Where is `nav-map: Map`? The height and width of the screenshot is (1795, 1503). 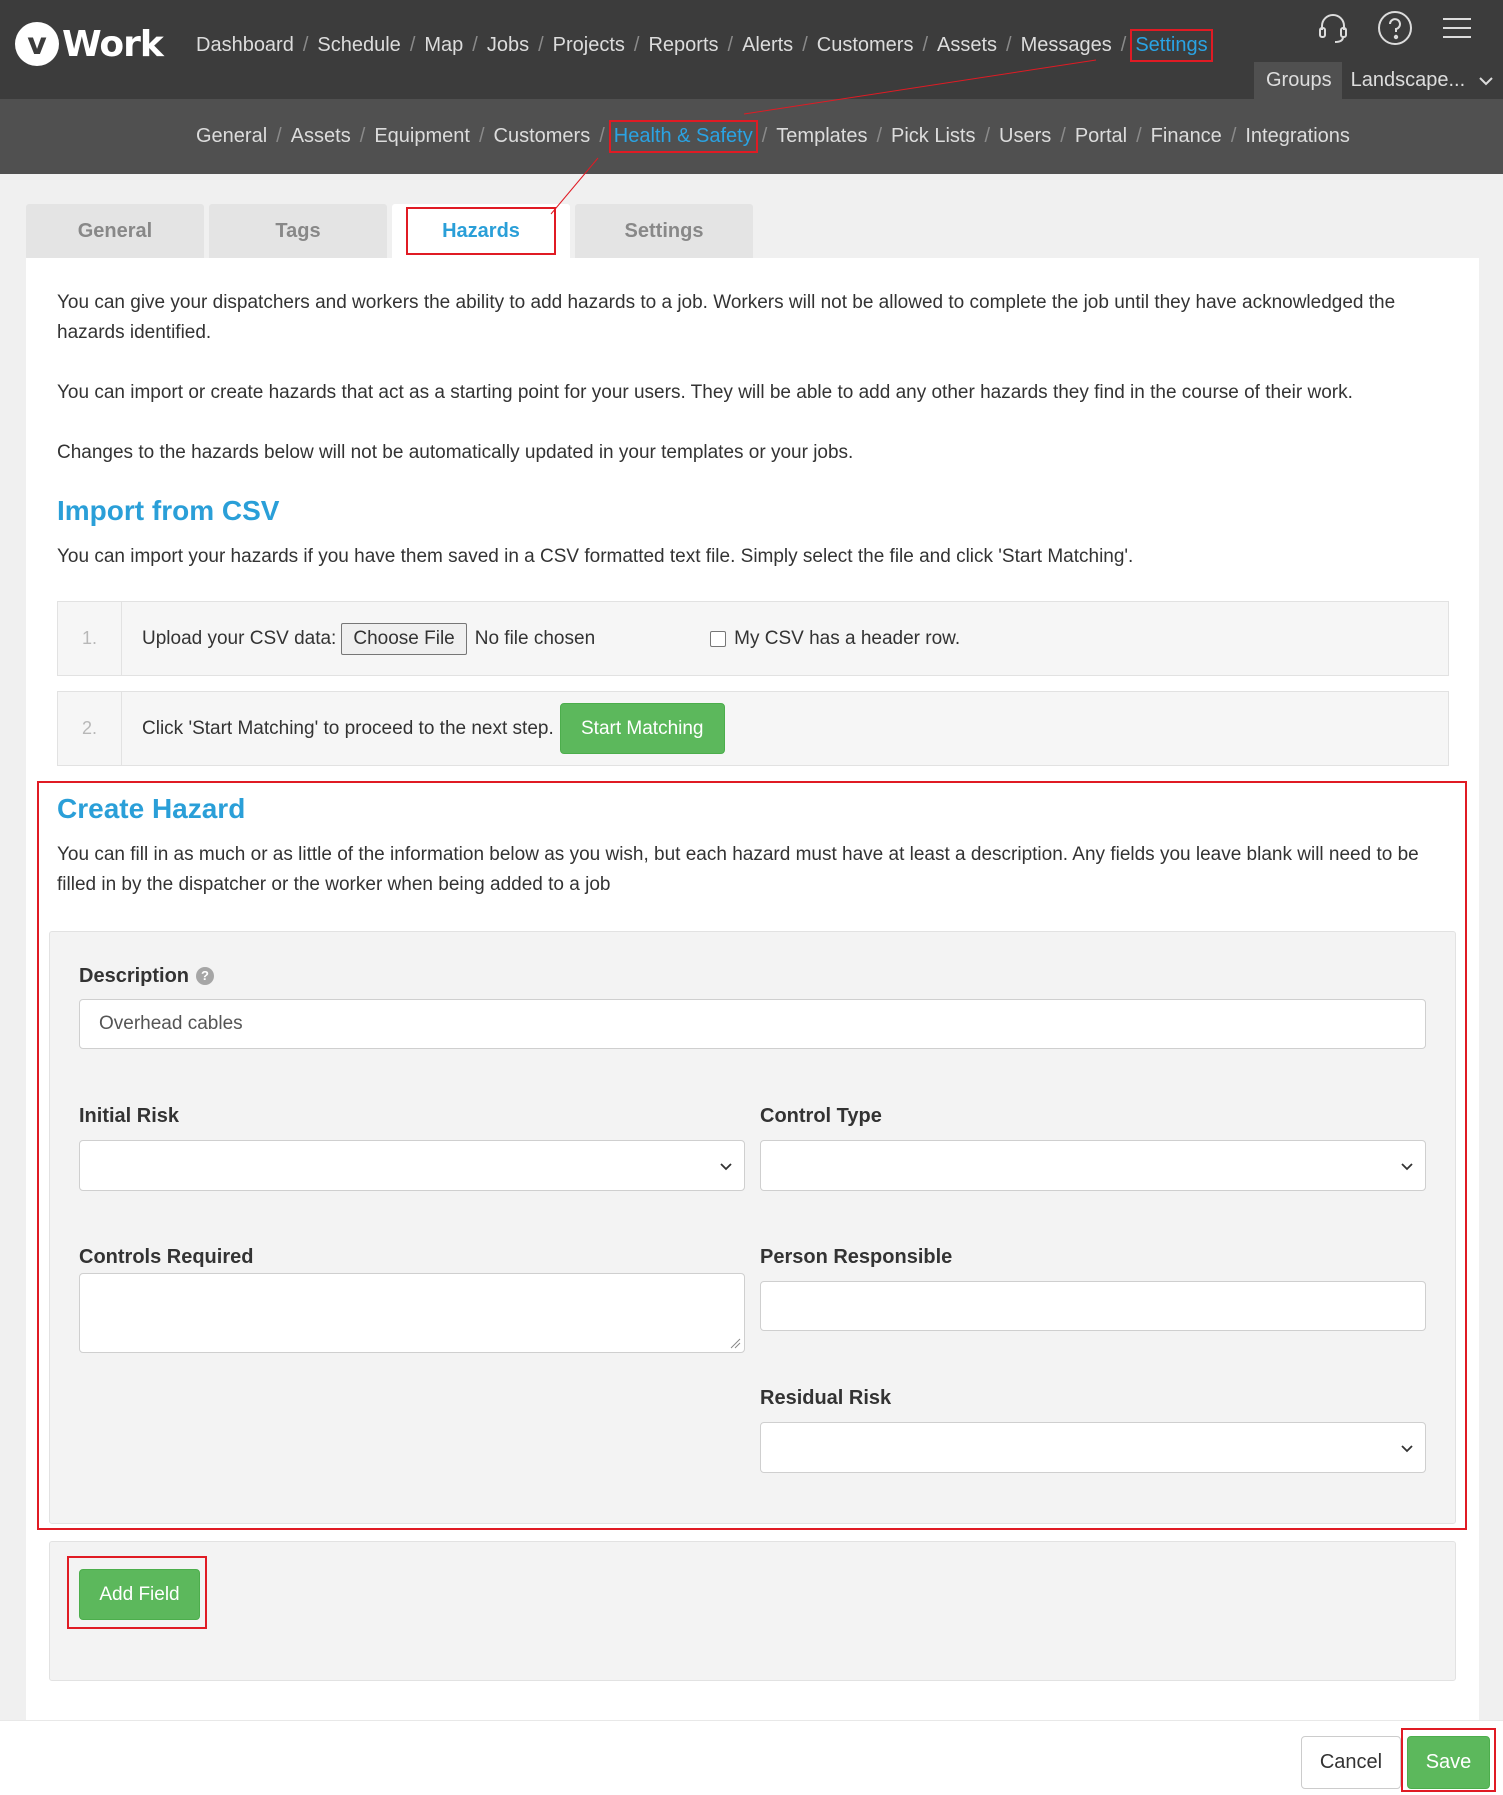
nav-map: Map is located at coordinates (443, 45).